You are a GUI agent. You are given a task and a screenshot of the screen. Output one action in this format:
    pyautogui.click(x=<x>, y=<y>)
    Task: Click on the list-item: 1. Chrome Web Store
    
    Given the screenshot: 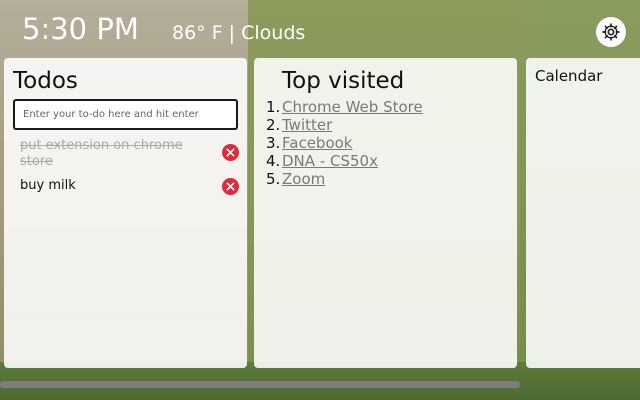 What is the action you would take?
    pyautogui.click(x=344, y=107)
    